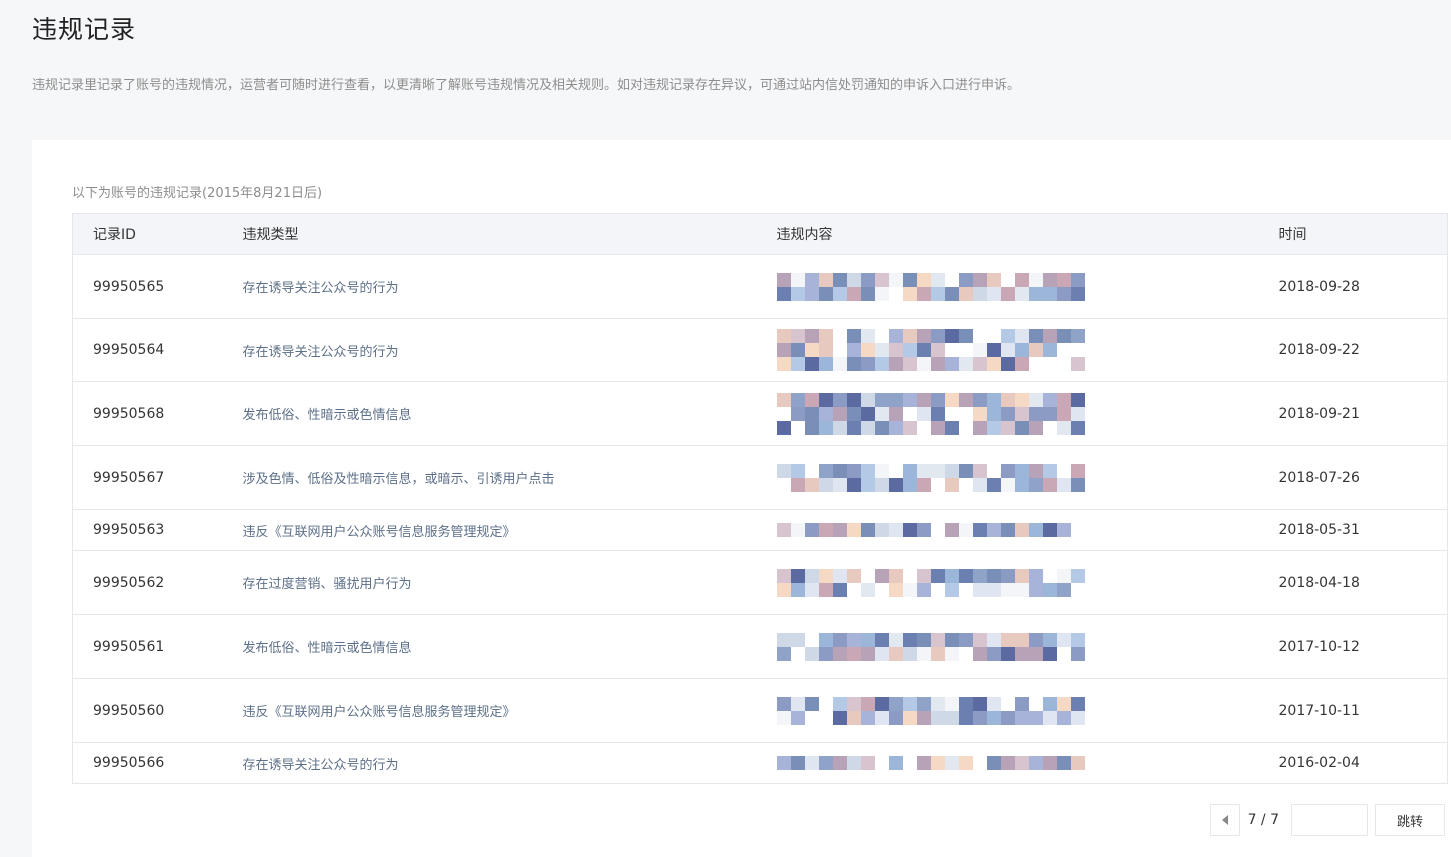  What do you see at coordinates (197, 193) in the screenshot?
I see `table-caption: 以下为账号的违规记录(2015年8月21日后)` at bounding box center [197, 193].